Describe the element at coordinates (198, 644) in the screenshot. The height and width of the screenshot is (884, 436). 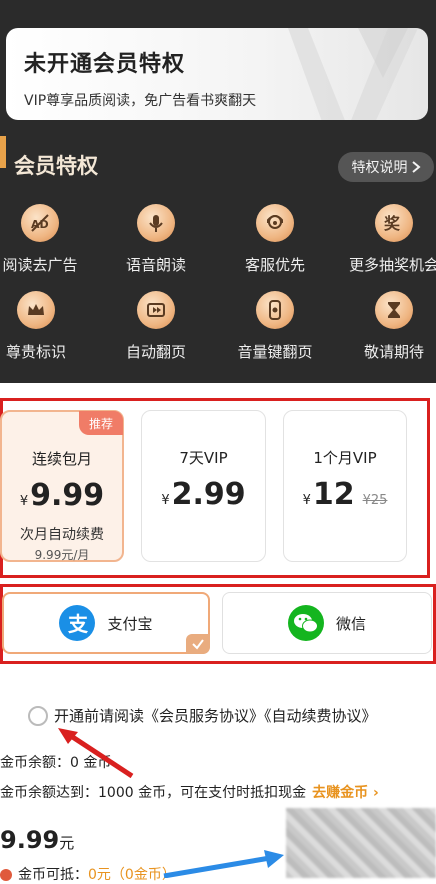
I see `selected-check-icon` at that location.